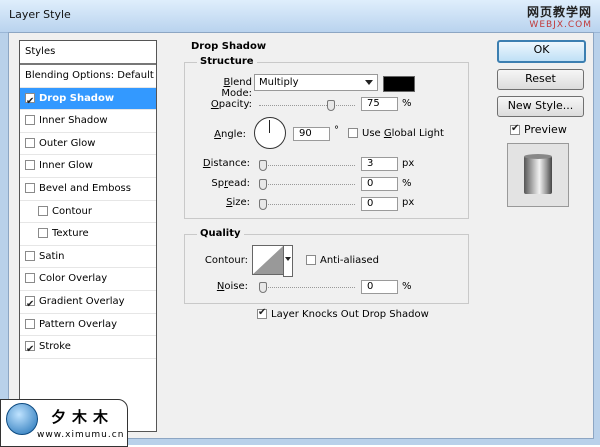  I want to click on watermark-site-cn: 网页教学网, so click(559, 12).